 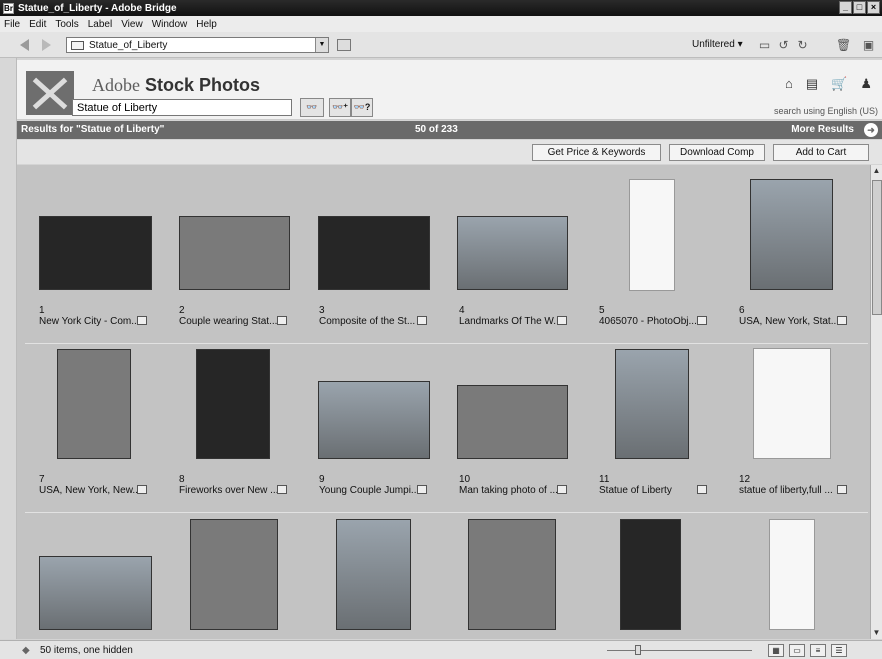 I want to click on download-comp-button: Download Comp, so click(x=717, y=152).